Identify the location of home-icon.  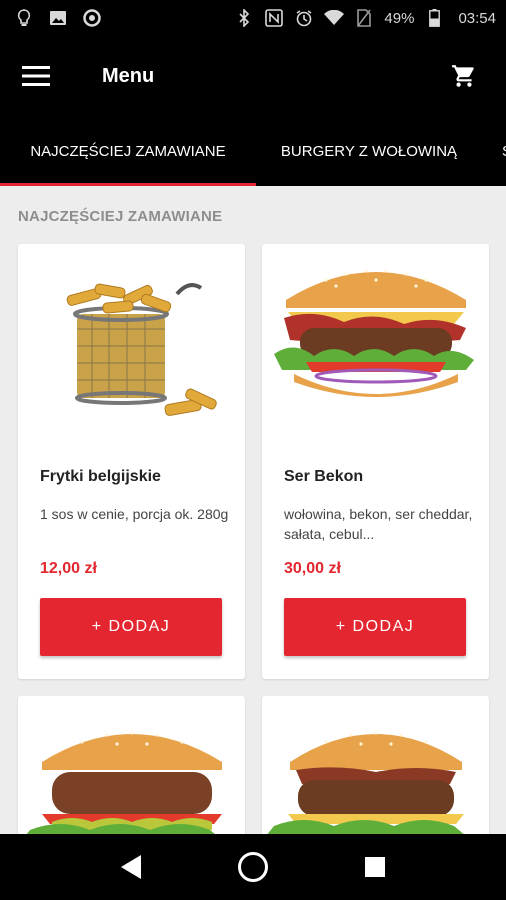
(253, 867).